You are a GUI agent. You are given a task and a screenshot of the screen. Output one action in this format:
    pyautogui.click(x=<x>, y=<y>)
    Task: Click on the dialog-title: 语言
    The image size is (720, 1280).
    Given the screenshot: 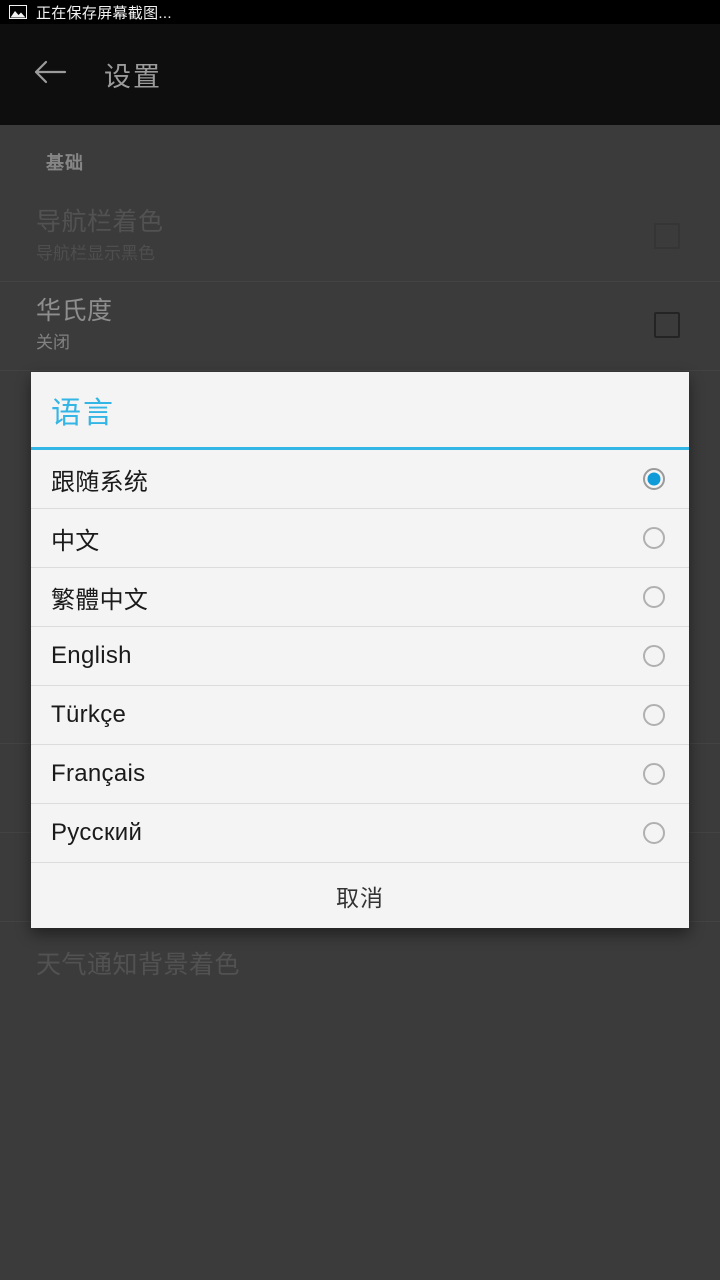 What is the action you would take?
    pyautogui.click(x=83, y=413)
    